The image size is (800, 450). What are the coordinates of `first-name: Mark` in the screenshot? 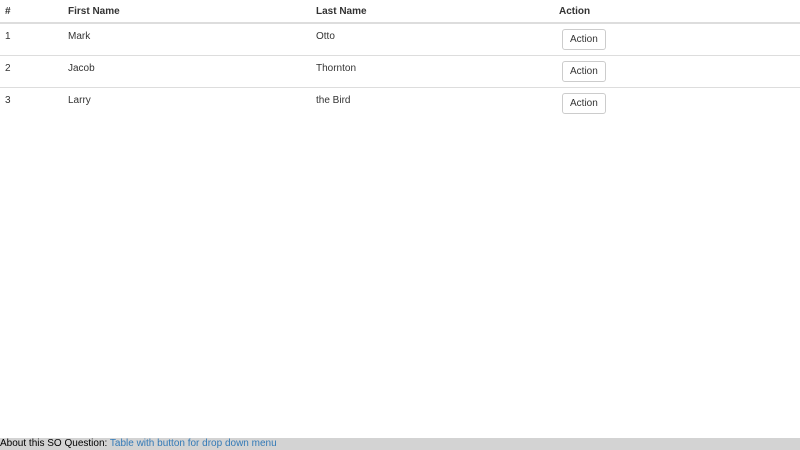 It's located at (79, 36).